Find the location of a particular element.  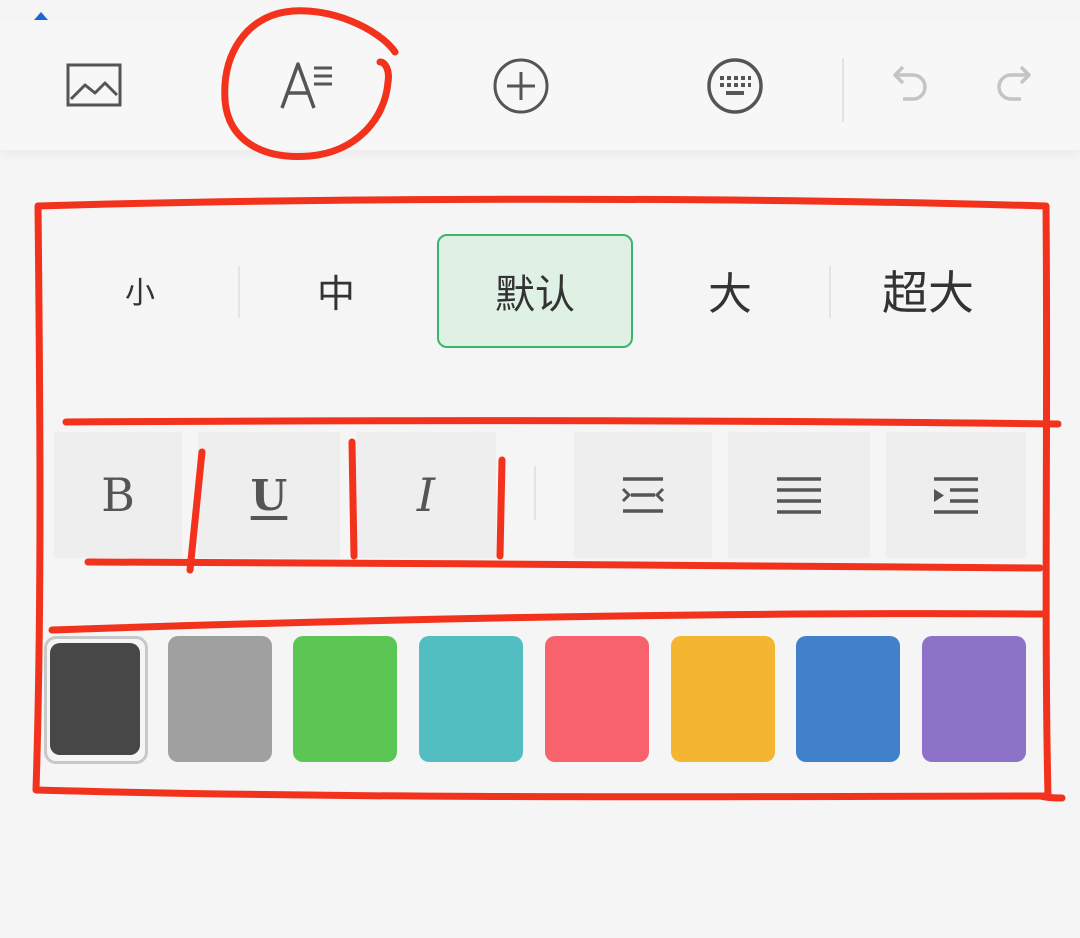

align-center-icon is located at coordinates (643, 495).